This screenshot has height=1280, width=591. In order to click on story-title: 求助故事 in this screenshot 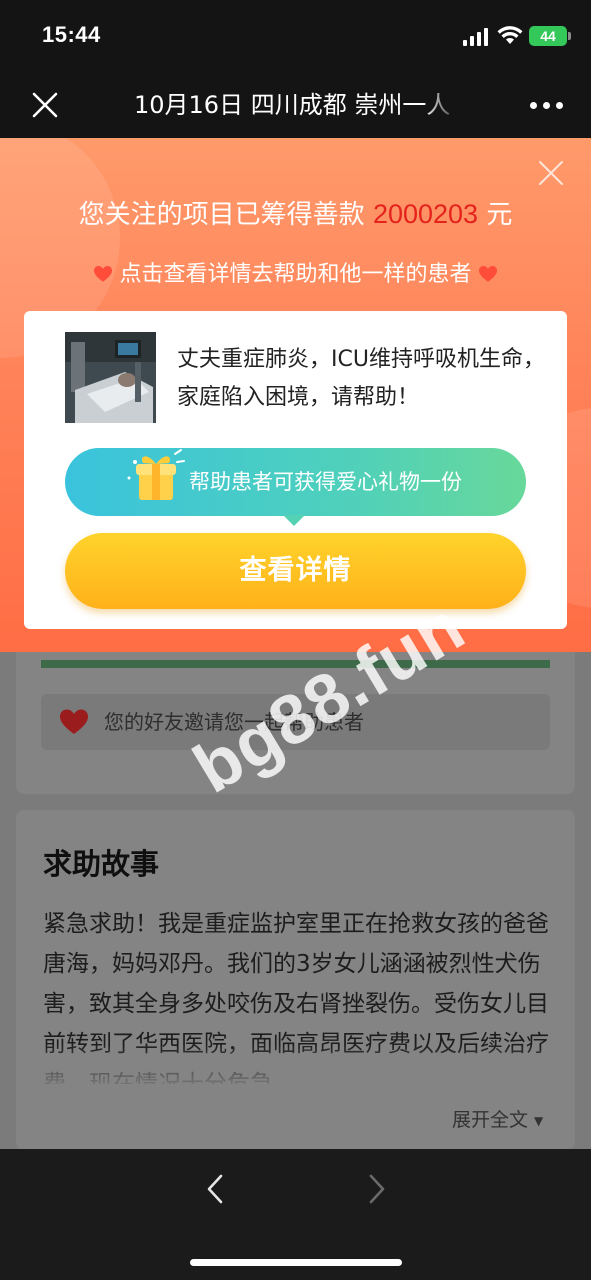, I will do `click(101, 864)`.